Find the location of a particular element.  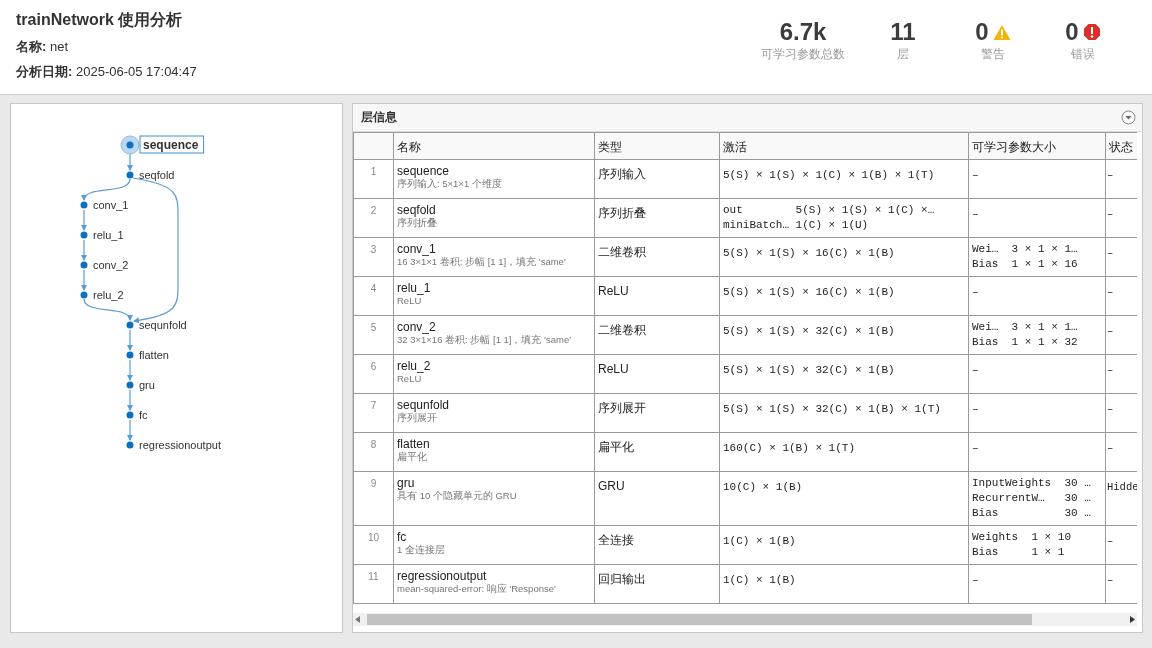

activation-size: 5(S) × 1(S) × 32(C) × 1(B) is located at coordinates (809, 331).